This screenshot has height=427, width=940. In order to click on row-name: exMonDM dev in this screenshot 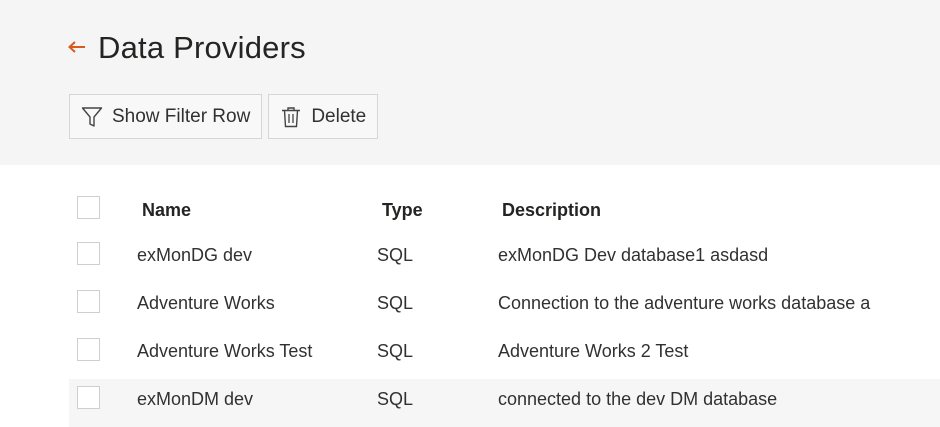, I will do `click(195, 399)`.